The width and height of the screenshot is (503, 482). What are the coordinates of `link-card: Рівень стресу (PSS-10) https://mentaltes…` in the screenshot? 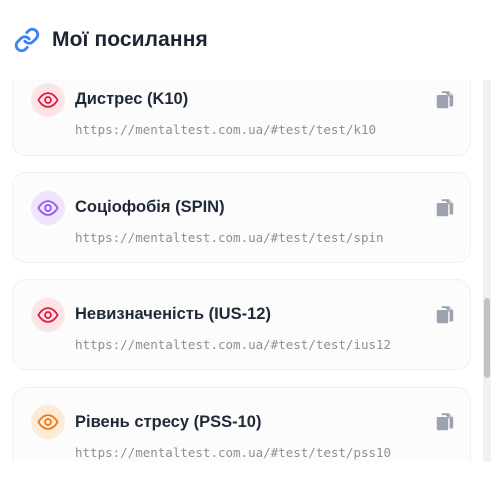 It's located at (241, 424).